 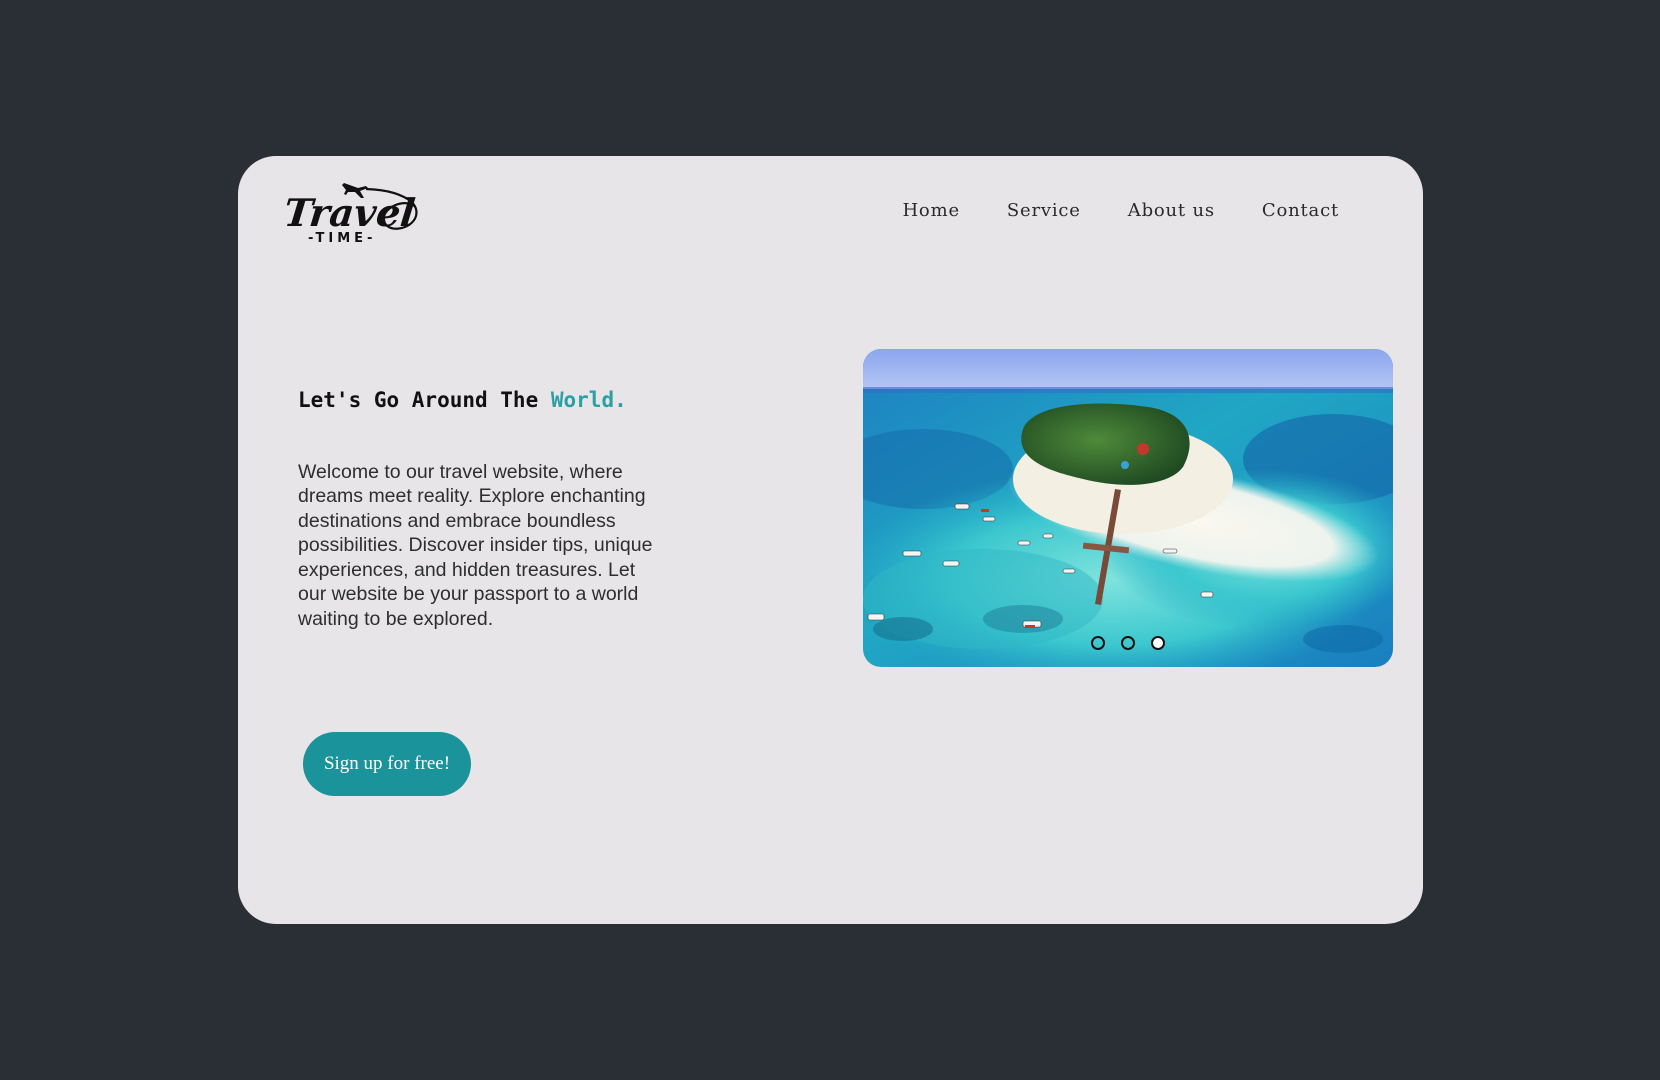 I want to click on hero-headline-accent: World., so click(x=588, y=400).